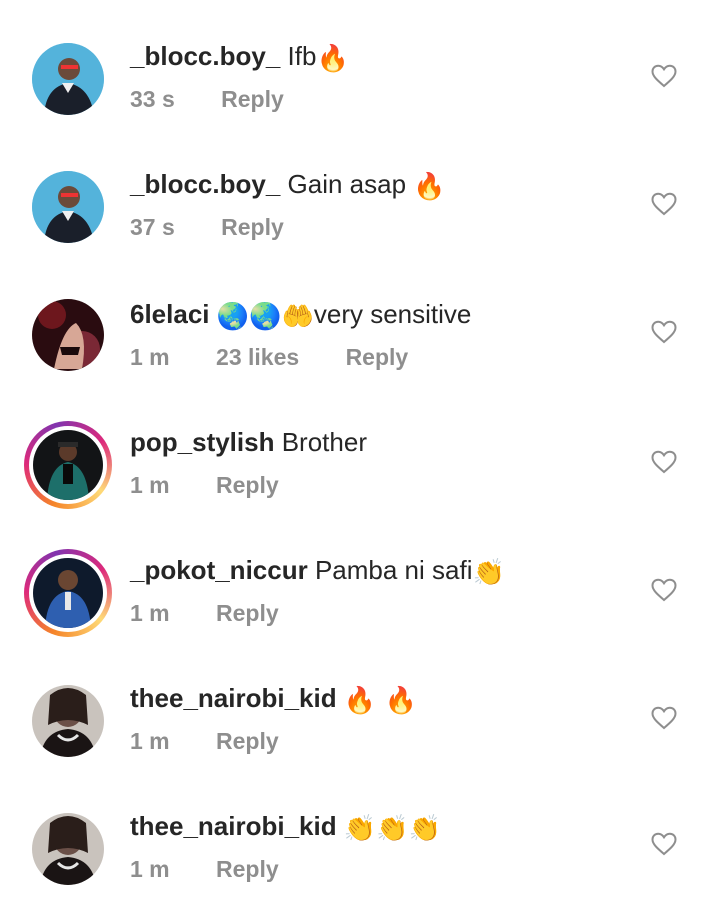 This screenshot has width=720, height=912. What do you see at coordinates (170, 314) in the screenshot?
I see `username: 6lelaci` at bounding box center [170, 314].